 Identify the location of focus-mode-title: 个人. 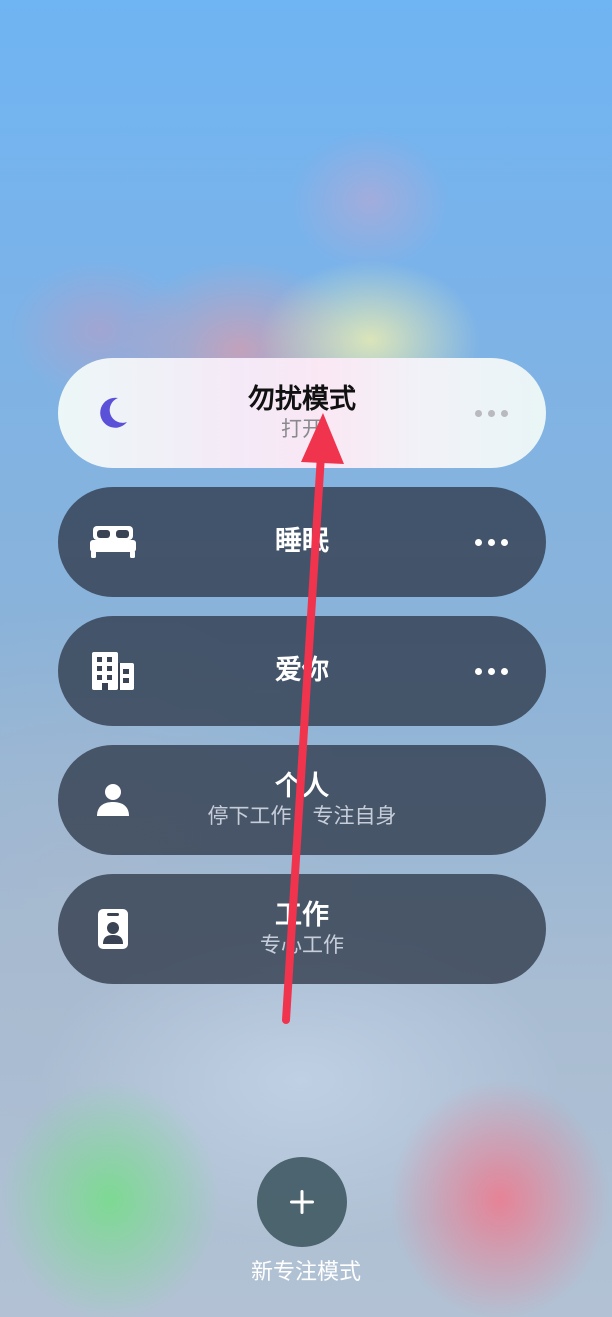
(302, 786).